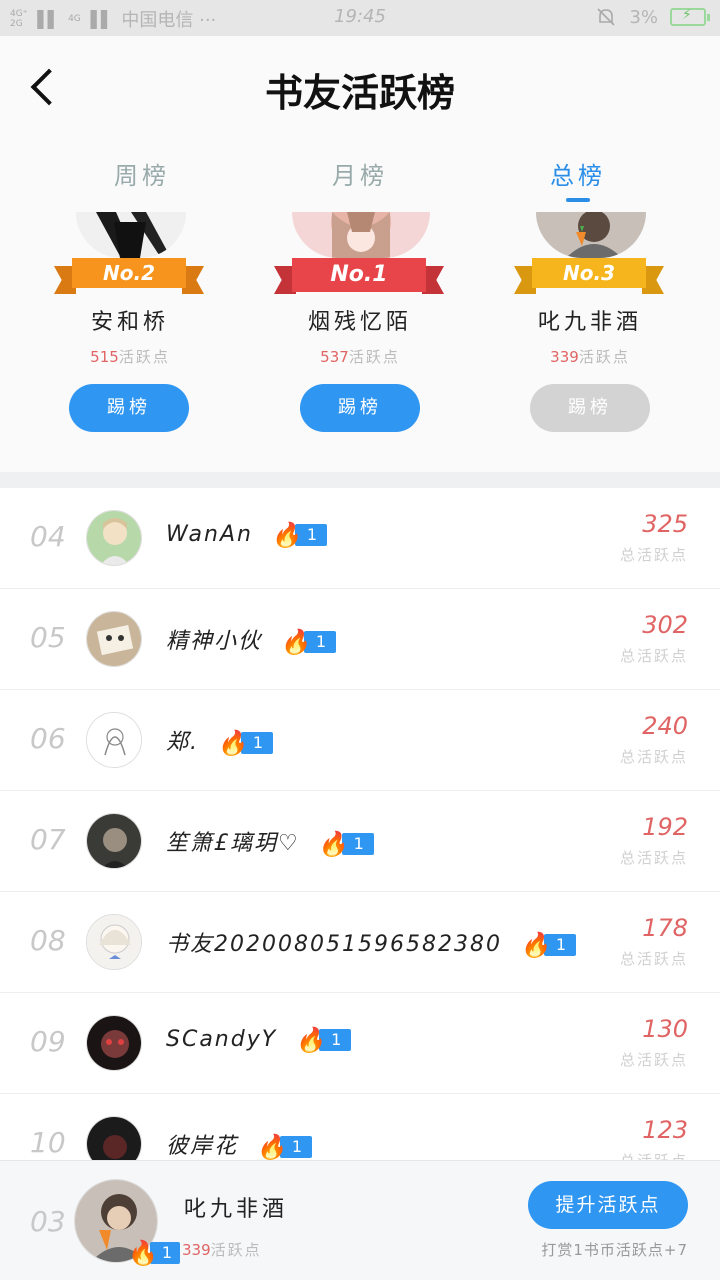  Describe the element at coordinates (222, 1039) in the screenshot. I see `user-name-text: SCandyY` at that location.